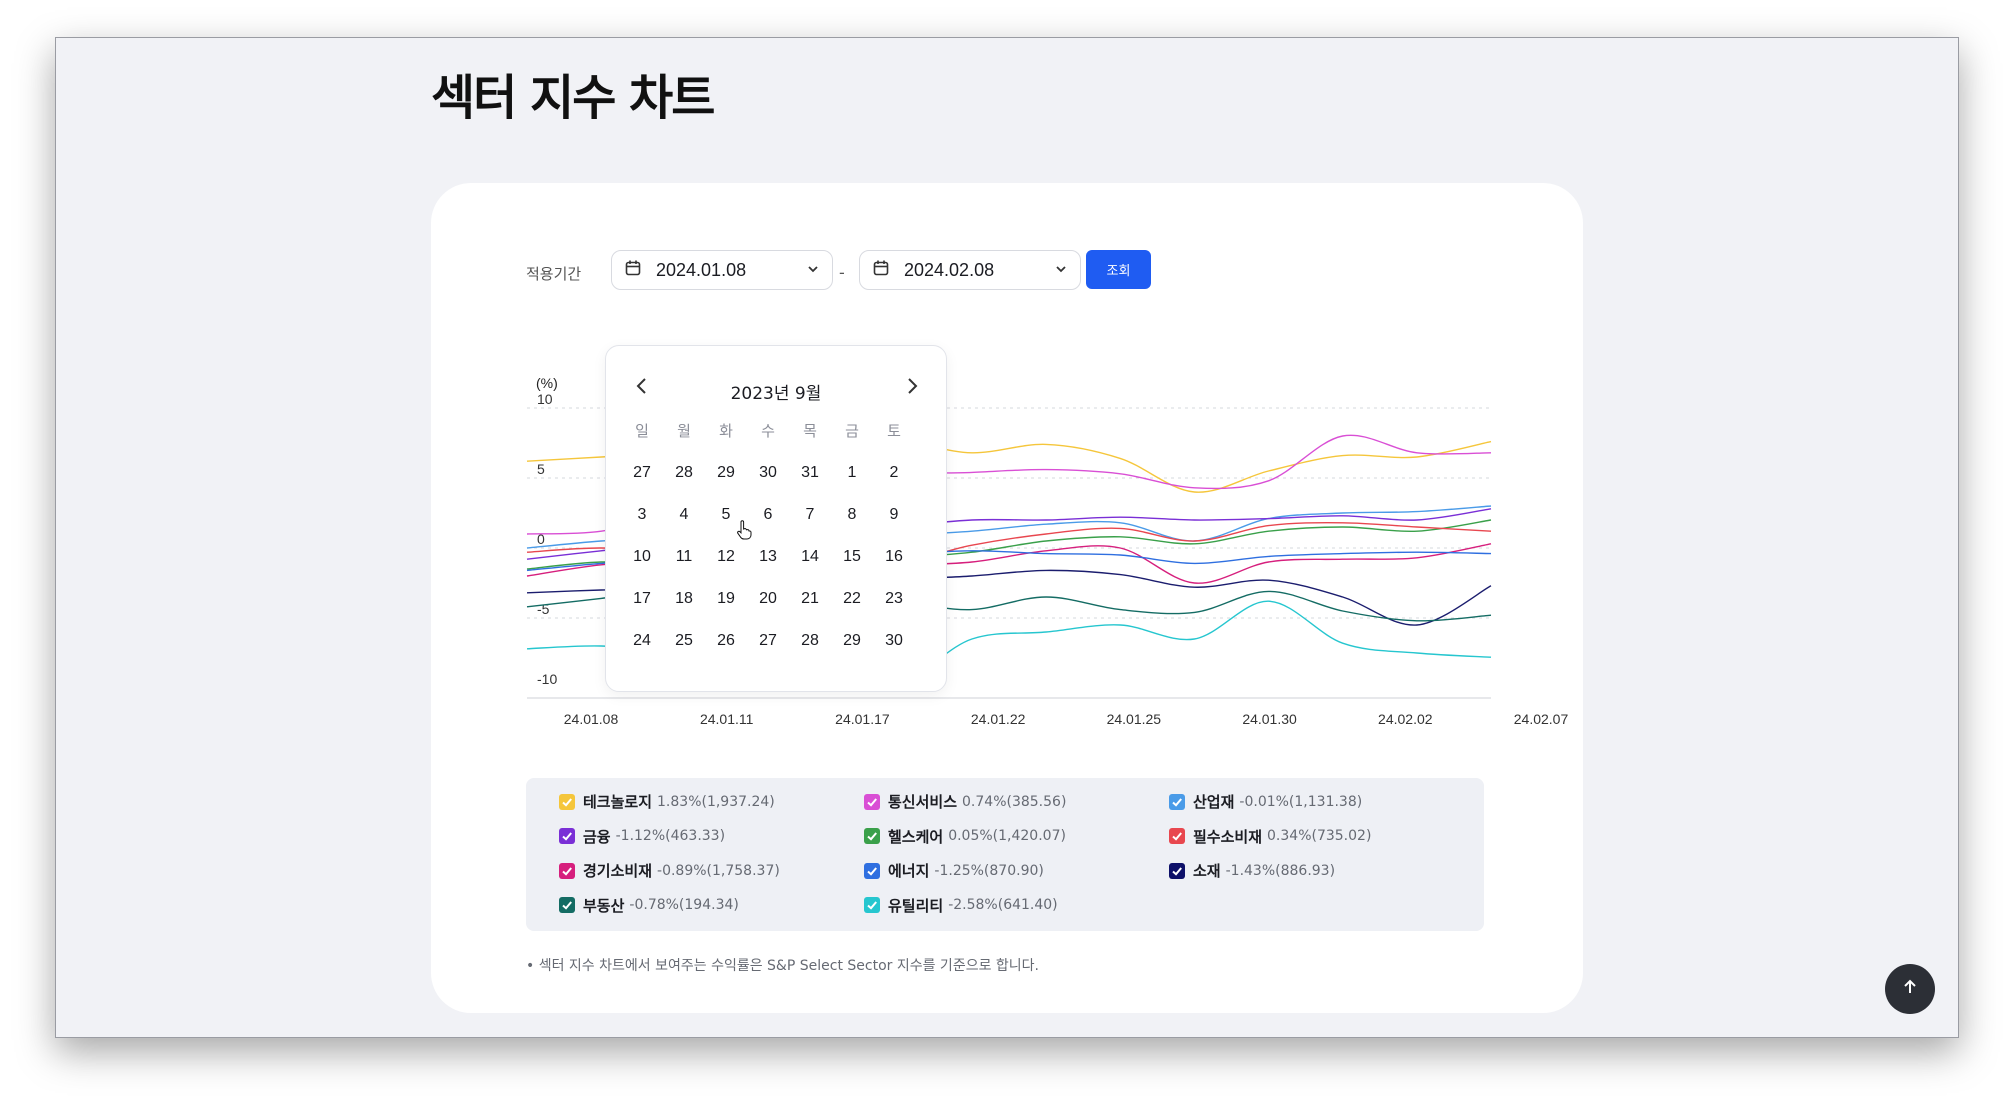 The width and height of the screenshot is (2012, 1110). Describe the element at coordinates (684, 431) in the screenshot. I see `weekday-label: 월` at that location.